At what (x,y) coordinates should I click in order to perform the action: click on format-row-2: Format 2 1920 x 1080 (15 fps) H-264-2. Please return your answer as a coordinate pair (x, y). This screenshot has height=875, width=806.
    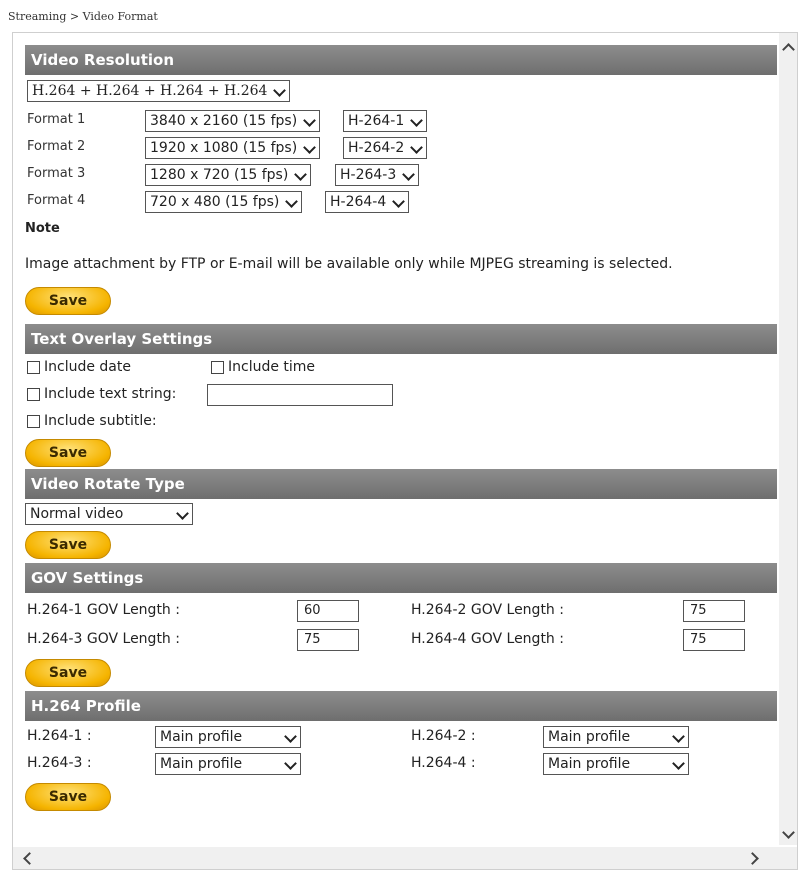
    Looking at the image, I should click on (401, 147).